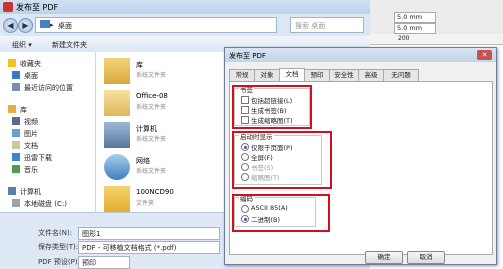  What do you see at coordinates (344, 75) in the screenshot?
I see `tab-security: 安全性` at bounding box center [344, 75].